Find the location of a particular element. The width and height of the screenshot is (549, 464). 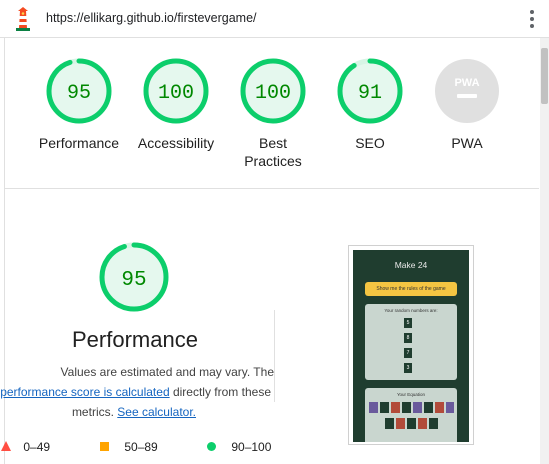

gauge-label: Best Practices is located at coordinates (273, 152).